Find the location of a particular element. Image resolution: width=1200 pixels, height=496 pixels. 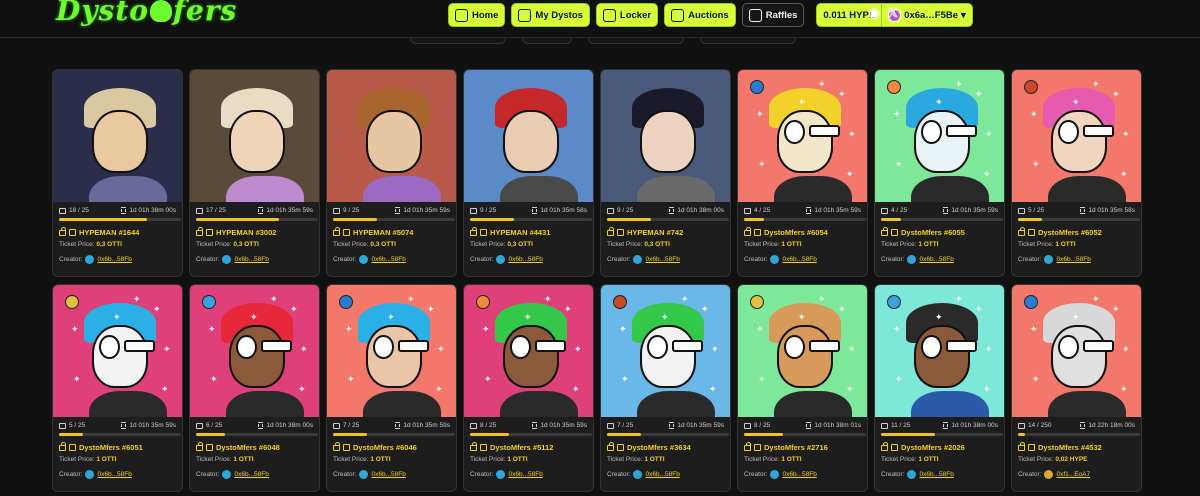

nav-my-dystos-button: My Dystos is located at coordinates (550, 15).